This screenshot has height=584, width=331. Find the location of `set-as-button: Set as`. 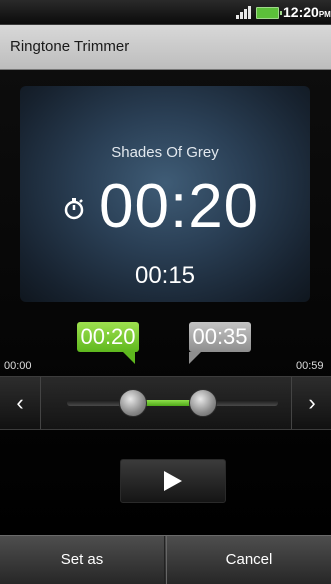

set-as-button: Set as is located at coordinates (82, 560).